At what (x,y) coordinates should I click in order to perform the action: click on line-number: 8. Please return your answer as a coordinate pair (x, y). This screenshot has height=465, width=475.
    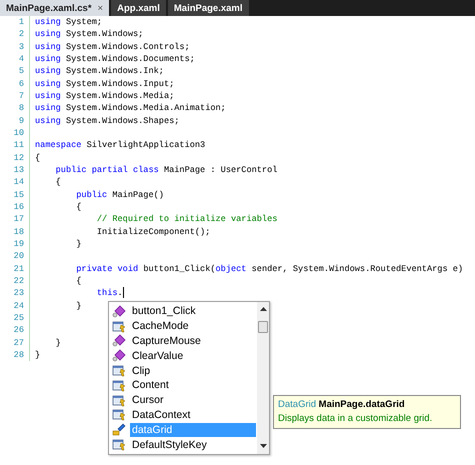
    Looking at the image, I should click on (15, 108).